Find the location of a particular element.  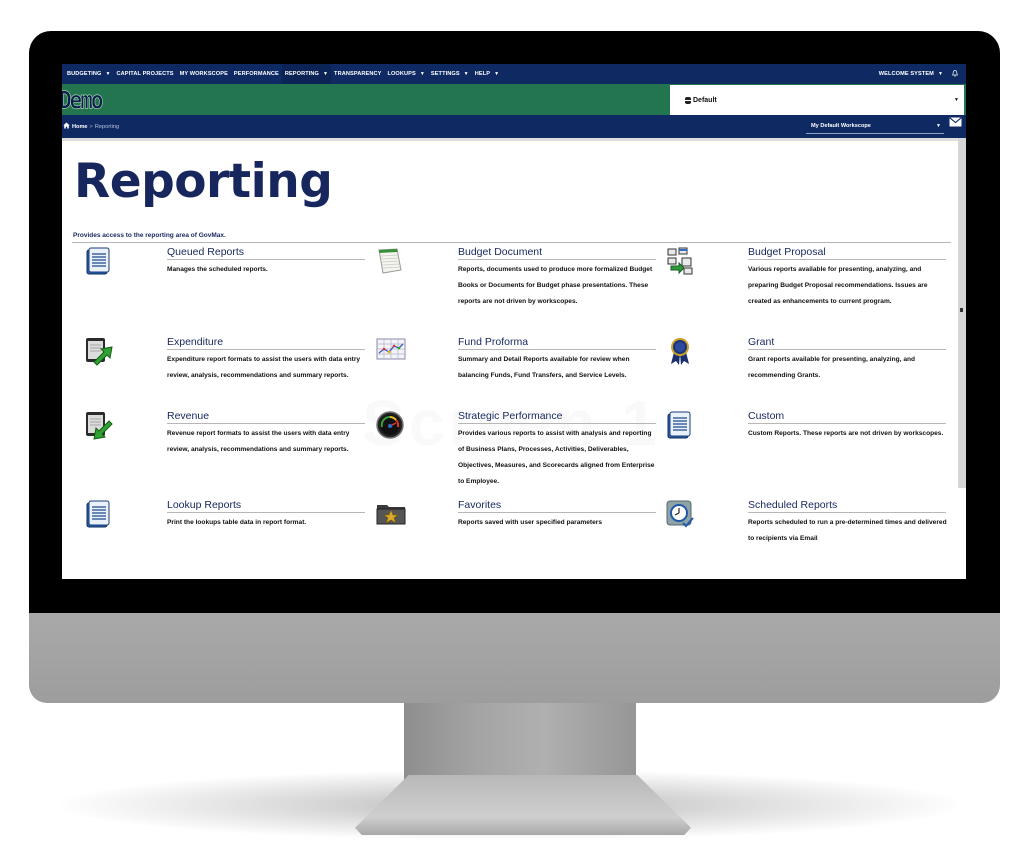

database-icon is located at coordinates (688, 100).